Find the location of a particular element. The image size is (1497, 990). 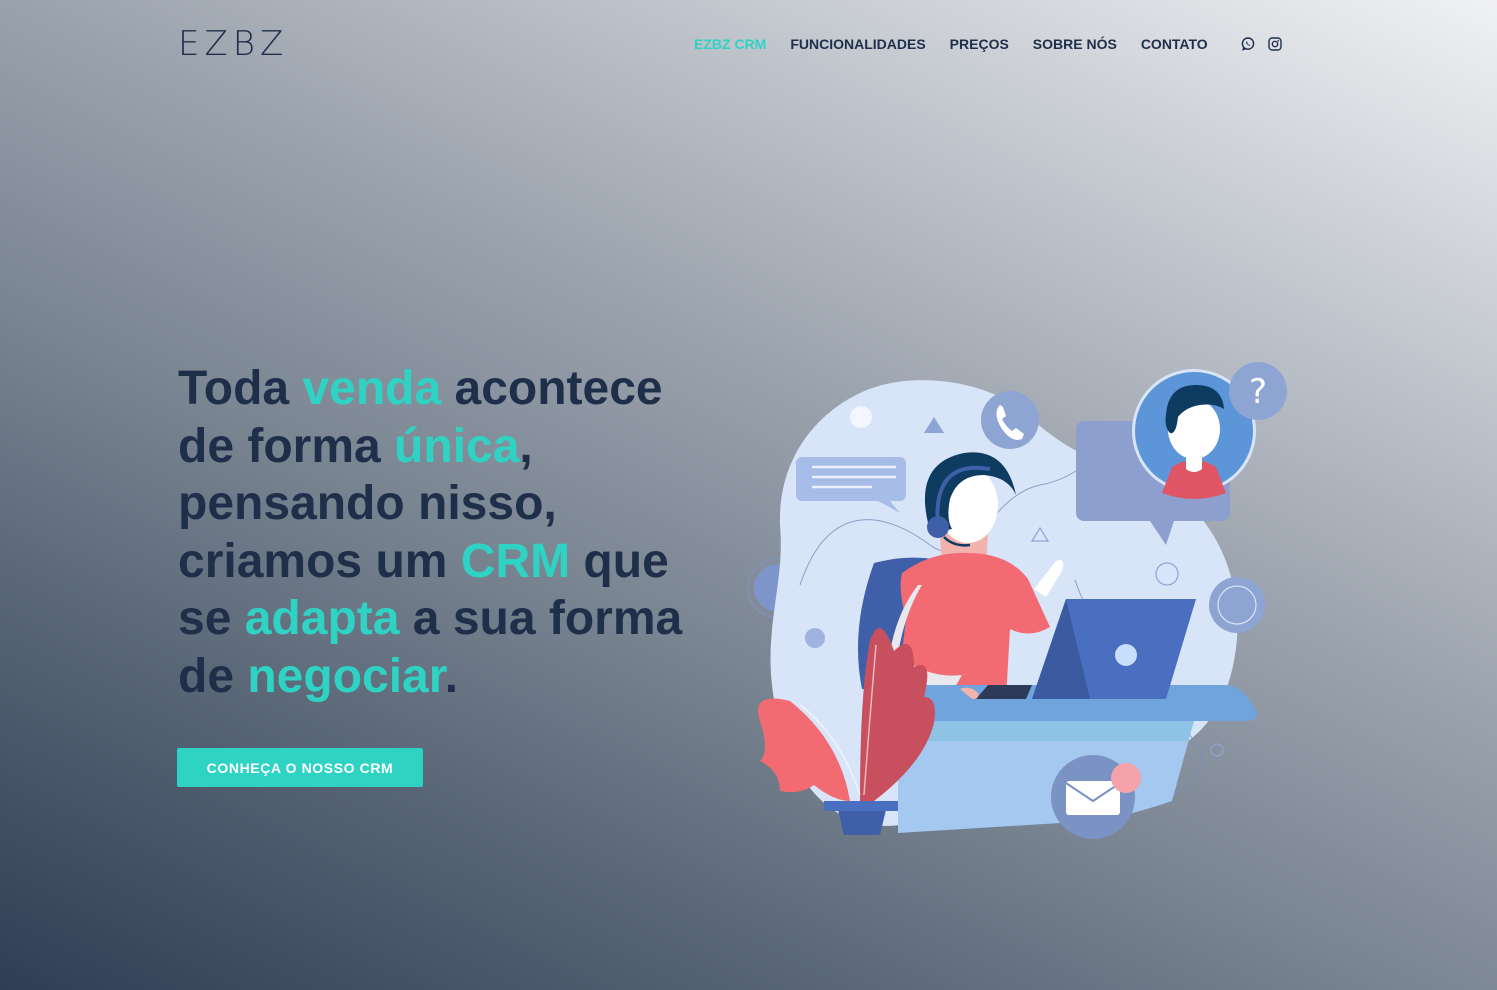

whatsapp-icon is located at coordinates (1248, 44).